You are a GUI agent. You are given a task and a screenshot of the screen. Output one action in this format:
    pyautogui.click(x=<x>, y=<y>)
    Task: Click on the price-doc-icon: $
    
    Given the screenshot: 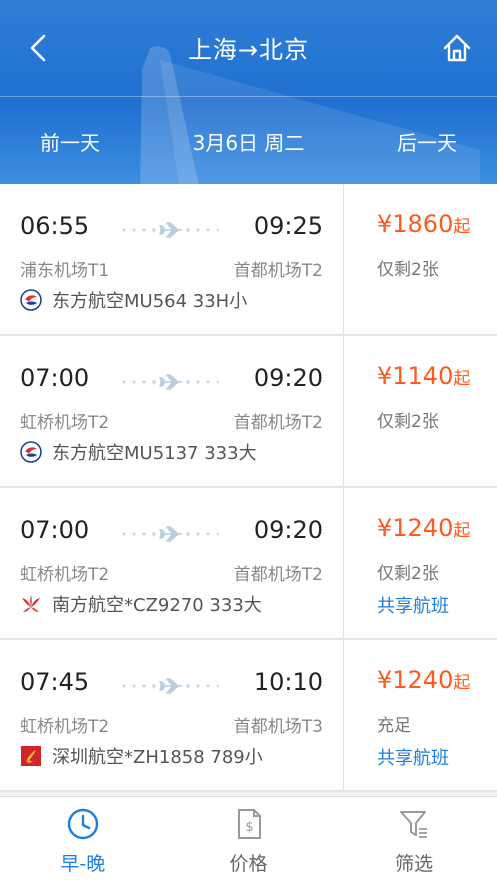 What is the action you would take?
    pyautogui.click(x=249, y=824)
    